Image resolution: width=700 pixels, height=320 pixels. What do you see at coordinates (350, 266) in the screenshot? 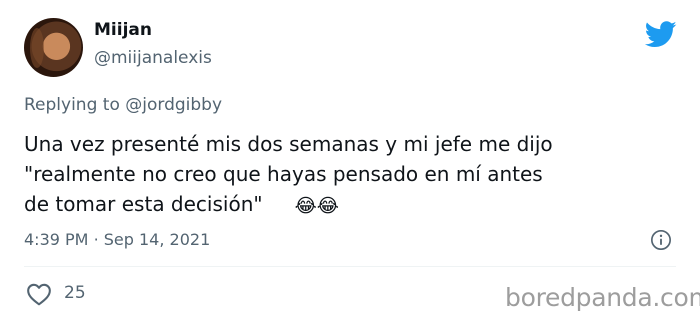
I see `divider` at bounding box center [350, 266].